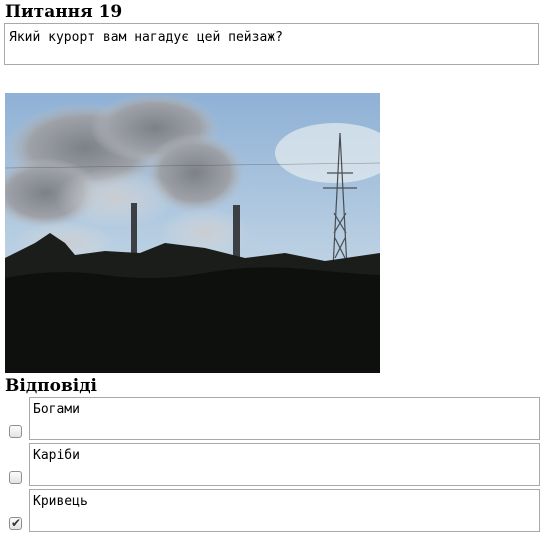 This screenshot has height=547, width=541. What do you see at coordinates (284, 510) in the screenshot?
I see `answer-option-field: Кривець` at bounding box center [284, 510].